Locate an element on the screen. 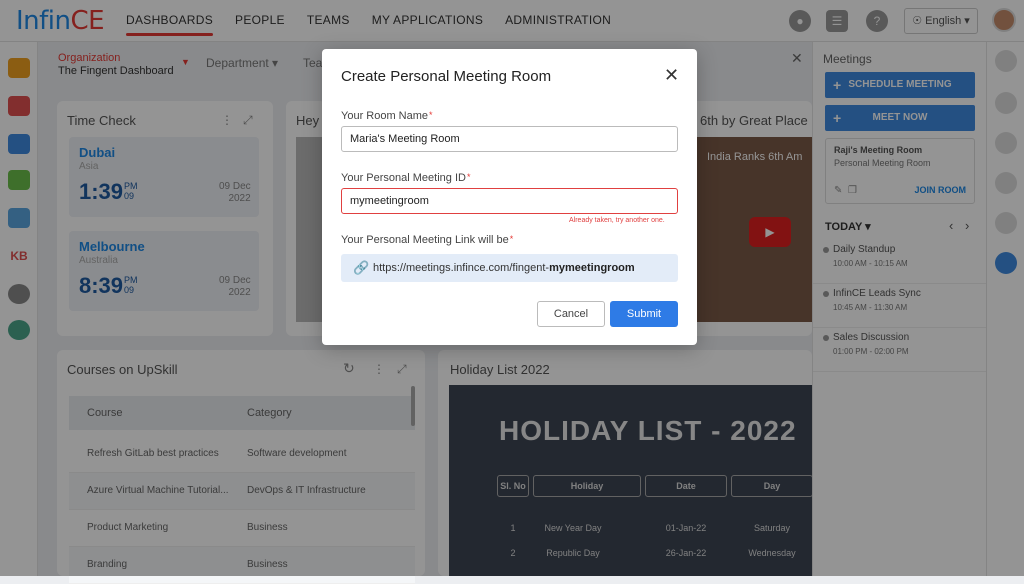  room-name-input is located at coordinates (509, 139).